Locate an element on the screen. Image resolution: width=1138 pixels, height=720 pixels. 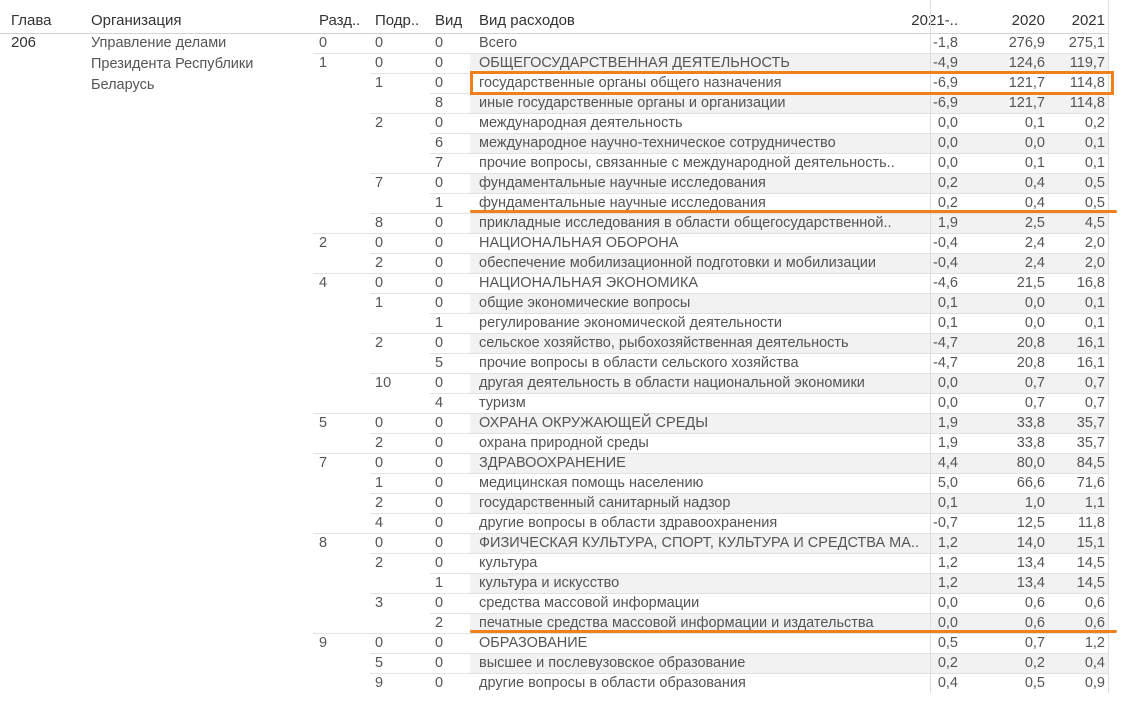
value-2021-cell: 35,7 is located at coordinates (1090, 423).